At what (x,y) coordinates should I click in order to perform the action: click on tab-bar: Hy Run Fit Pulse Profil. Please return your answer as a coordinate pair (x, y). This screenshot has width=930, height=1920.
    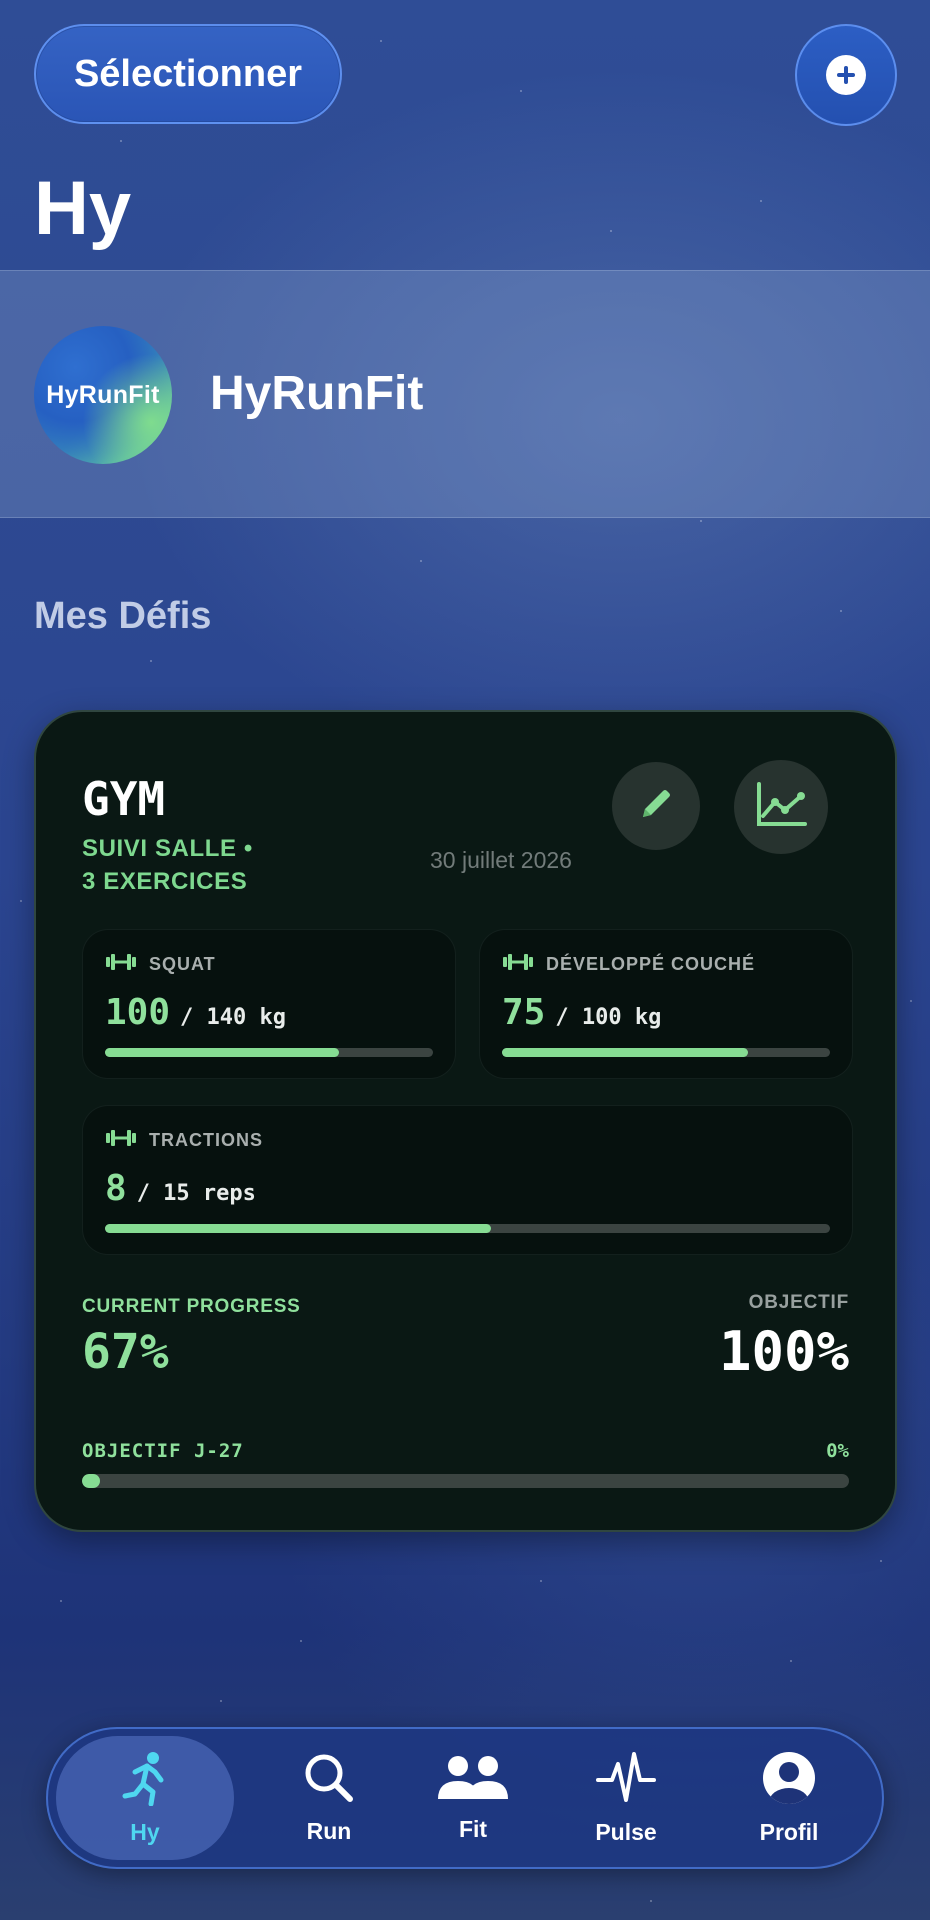
    Looking at the image, I should click on (465, 1798).